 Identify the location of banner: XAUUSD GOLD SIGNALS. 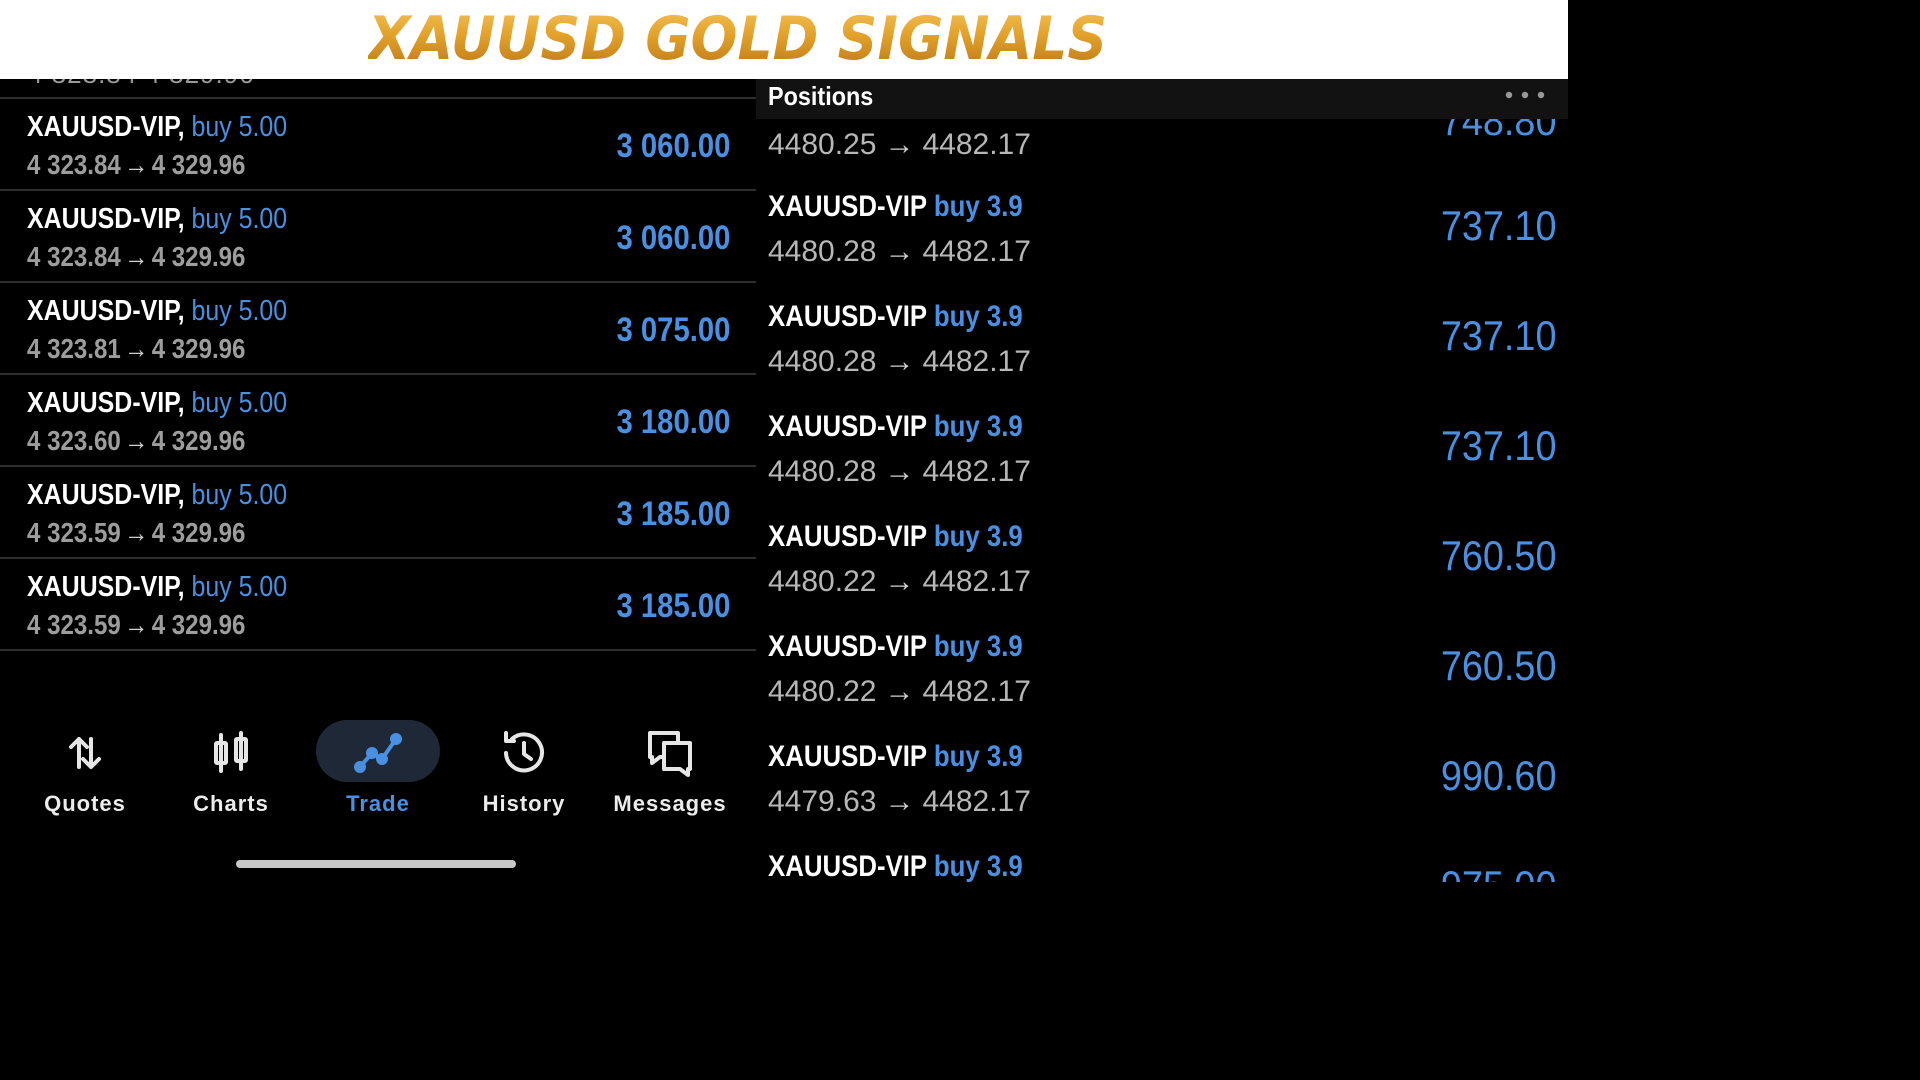
(784, 39).